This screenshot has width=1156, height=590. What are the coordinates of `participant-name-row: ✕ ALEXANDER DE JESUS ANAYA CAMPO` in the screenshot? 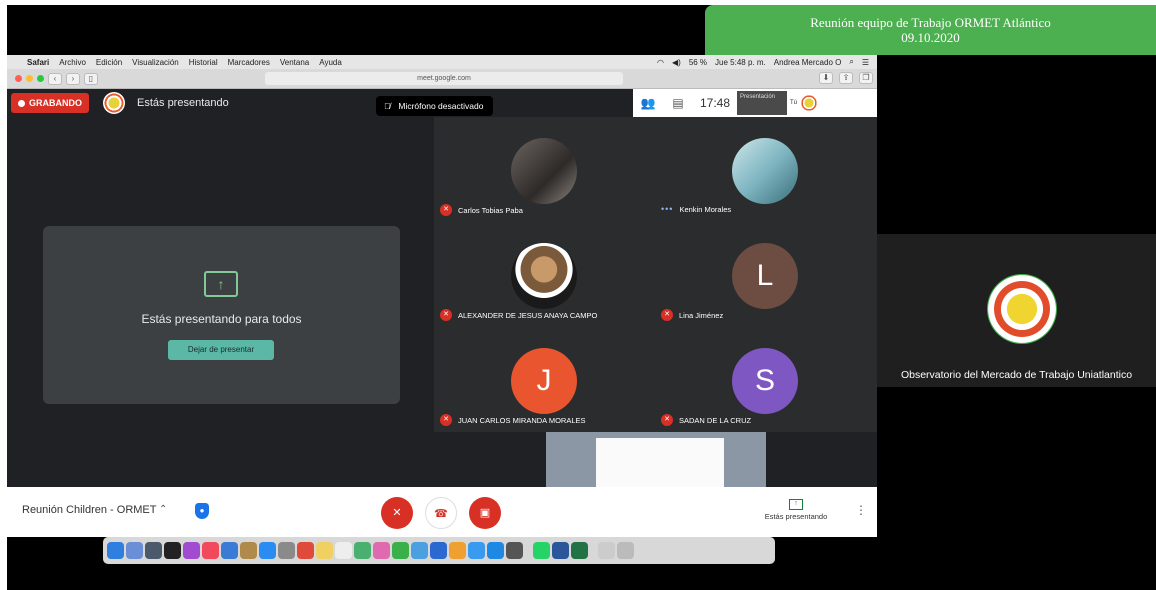 It's located at (518, 315).